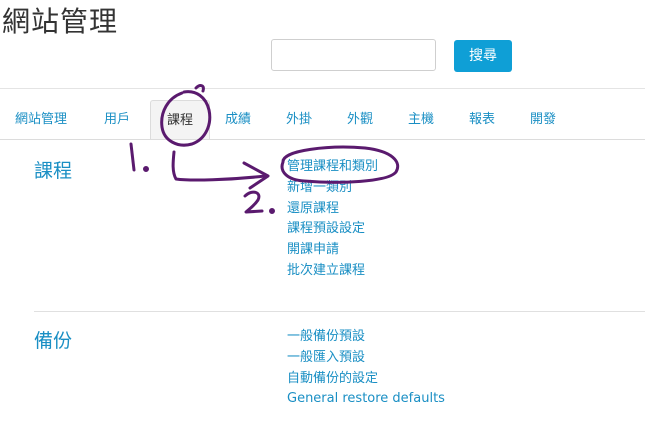  I want to click on link-general-restore-defaults: General restore defaults, so click(366, 399).